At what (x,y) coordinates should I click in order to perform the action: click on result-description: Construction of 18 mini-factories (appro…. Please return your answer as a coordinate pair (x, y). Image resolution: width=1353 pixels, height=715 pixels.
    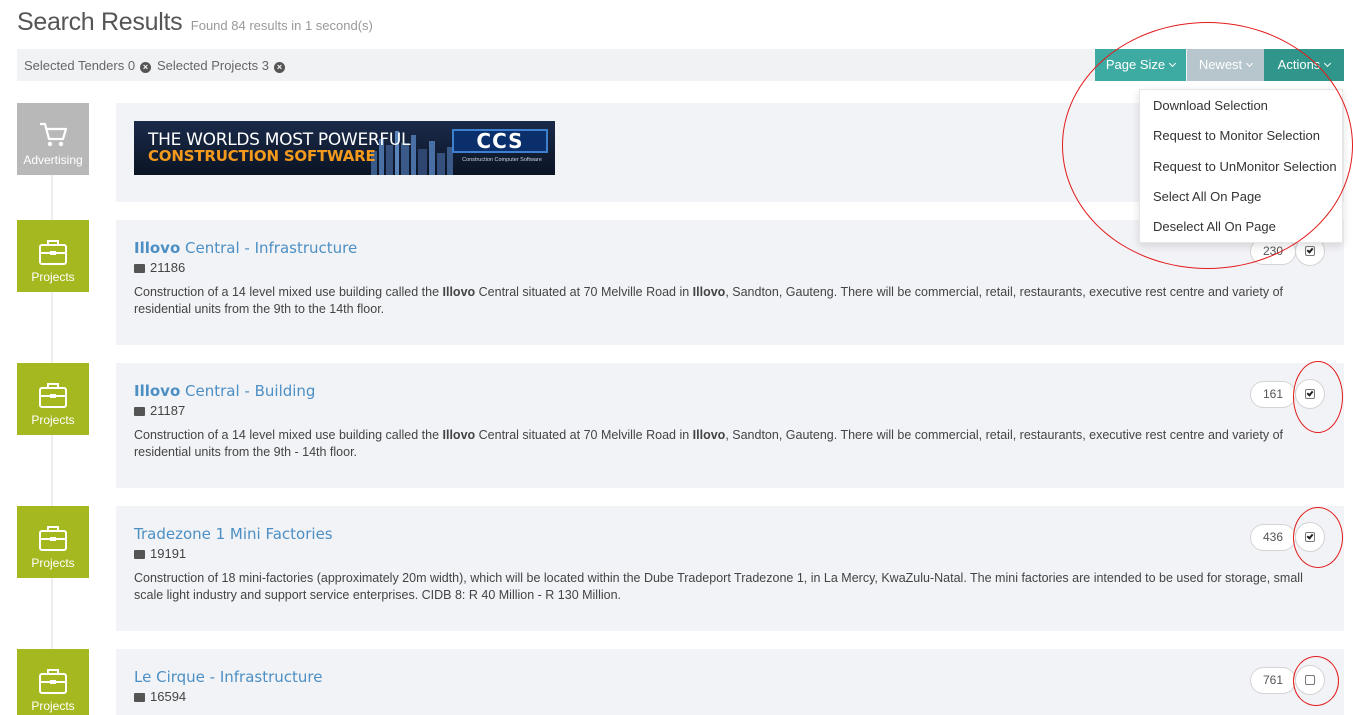
    Looking at the image, I should click on (718, 586).